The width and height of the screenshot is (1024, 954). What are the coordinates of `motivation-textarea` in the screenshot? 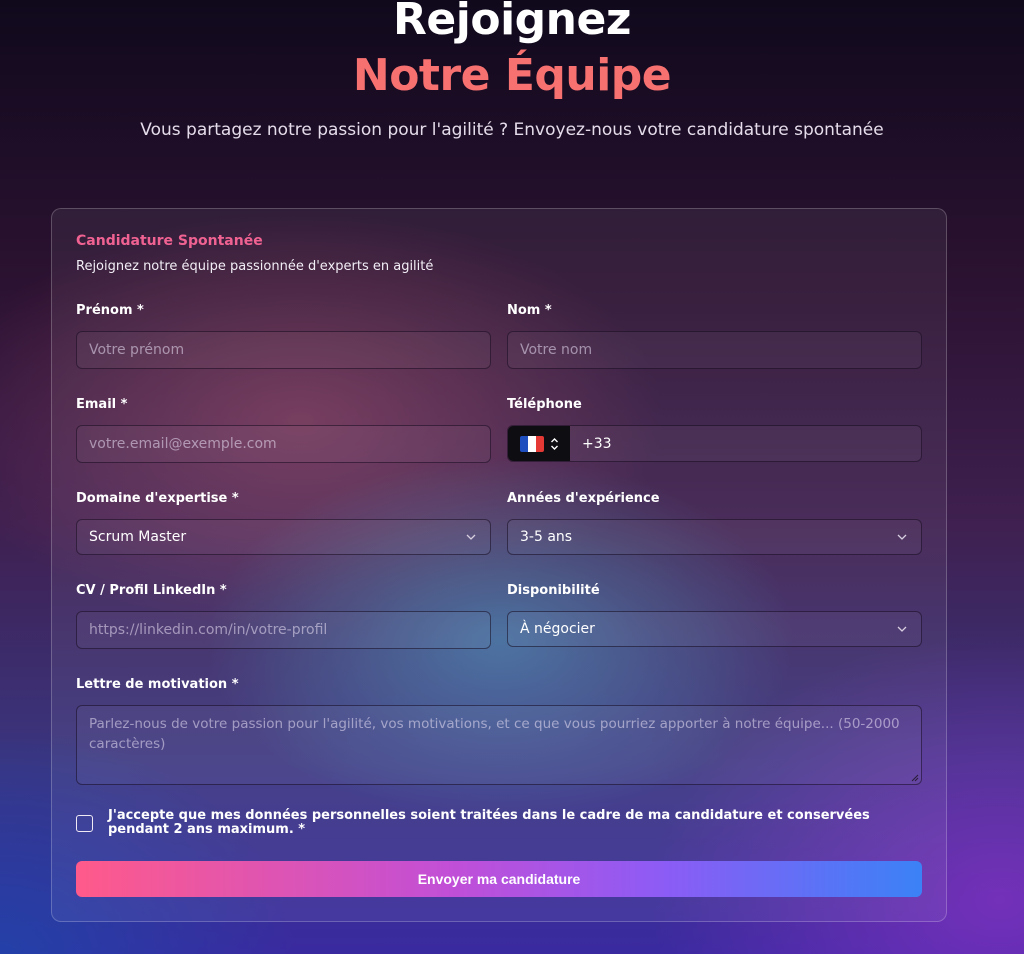 It's located at (499, 745).